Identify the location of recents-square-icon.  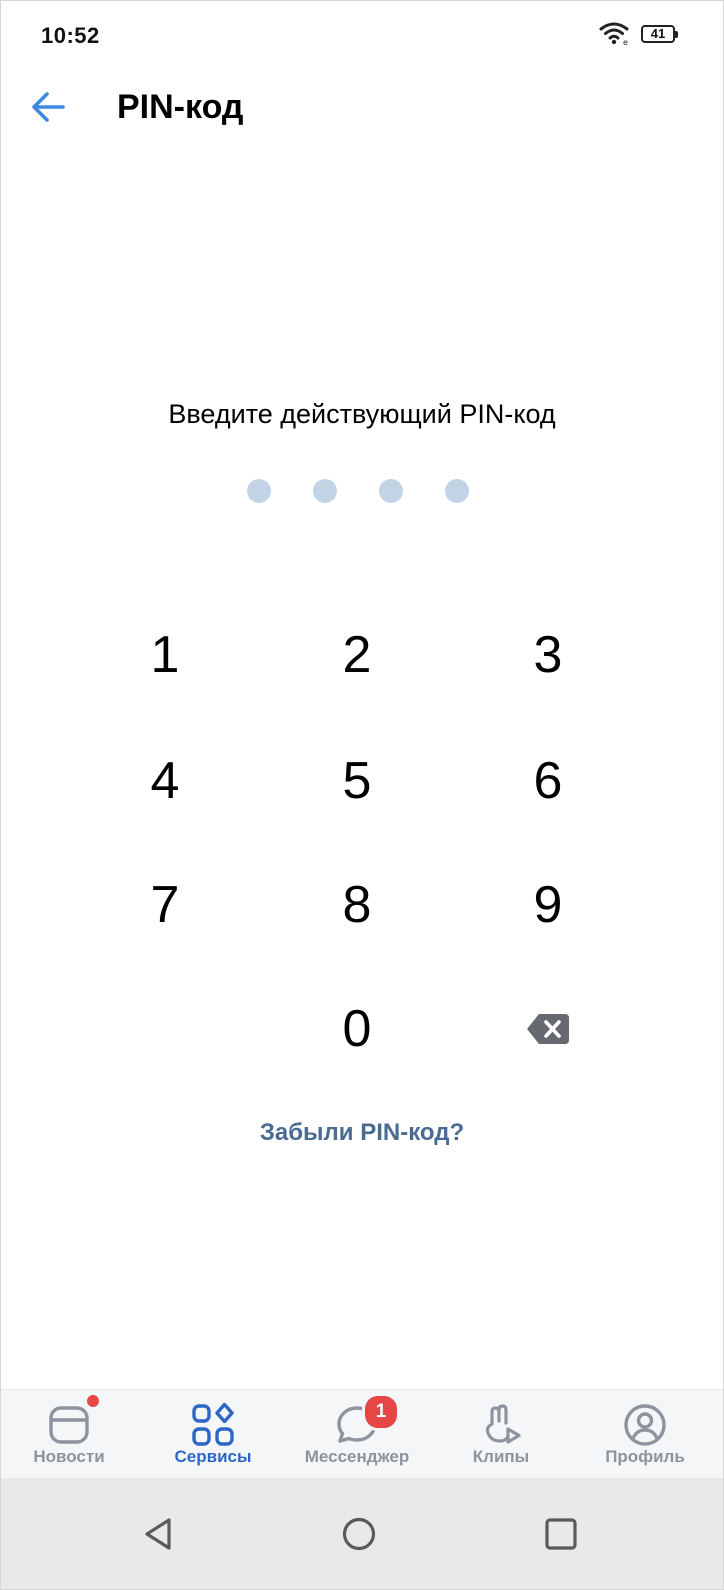
(561, 1534).